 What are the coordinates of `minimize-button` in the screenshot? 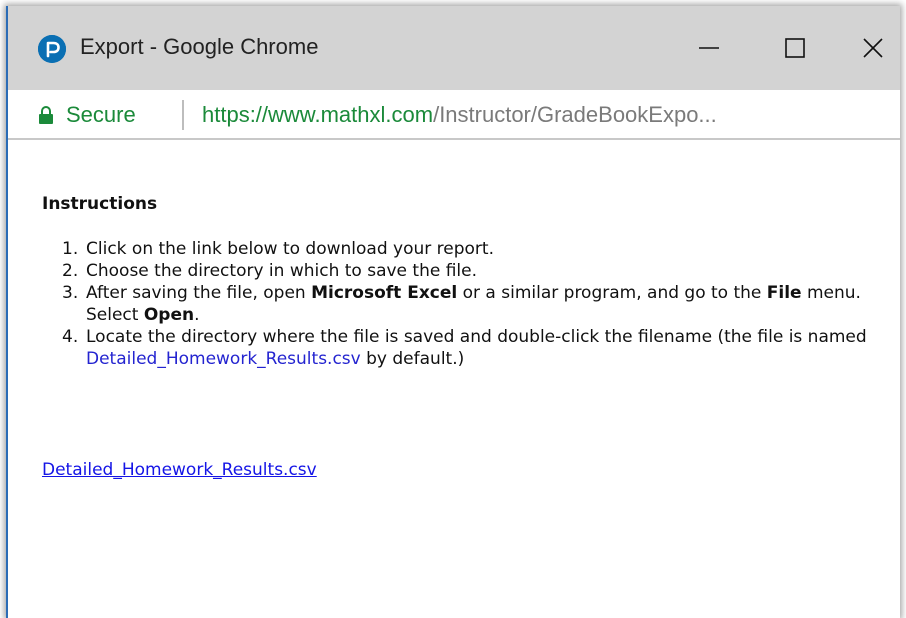 It's located at (709, 48).